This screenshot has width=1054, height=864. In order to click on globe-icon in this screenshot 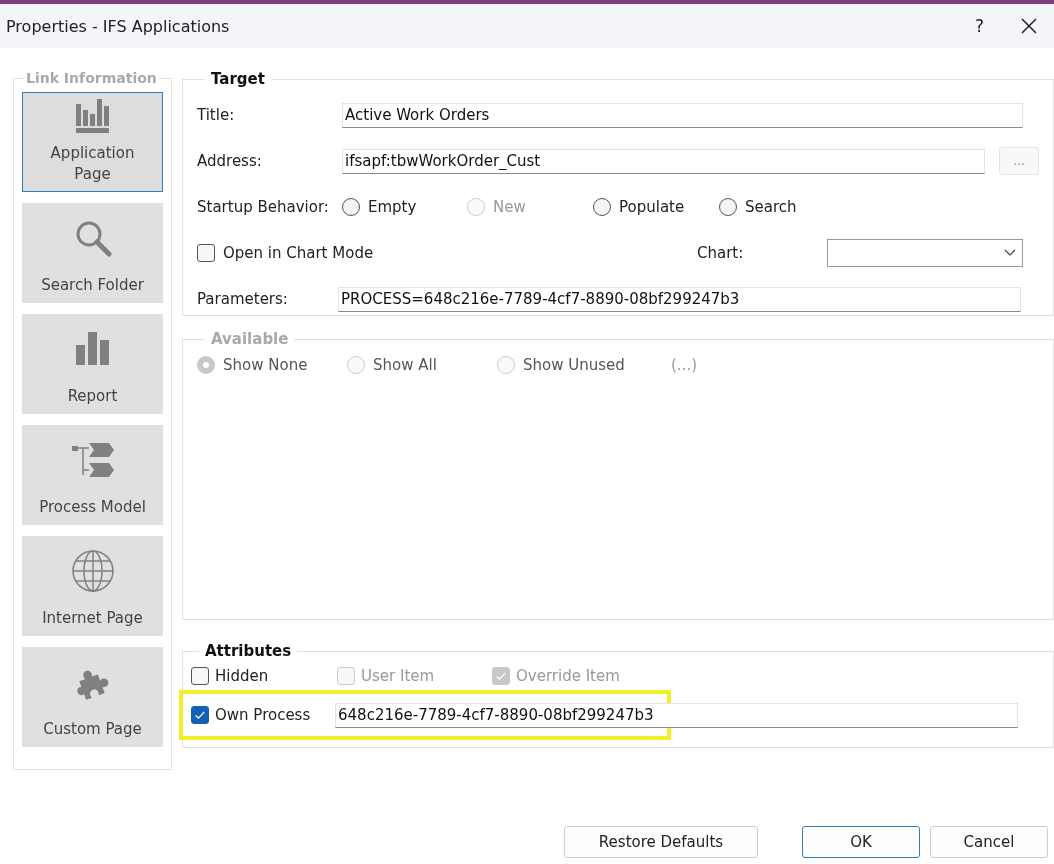, I will do `click(92, 570)`.